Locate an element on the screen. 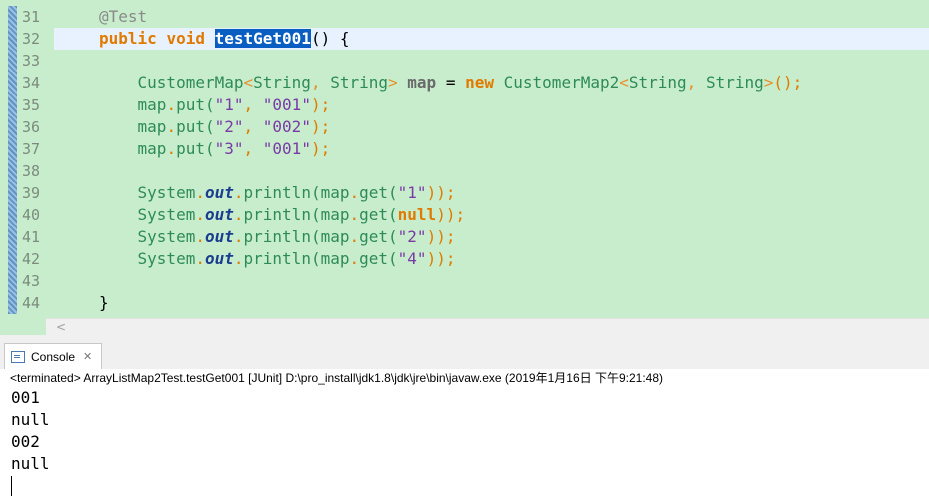 The height and width of the screenshot is (504, 929). console-icon is located at coordinates (18, 356).